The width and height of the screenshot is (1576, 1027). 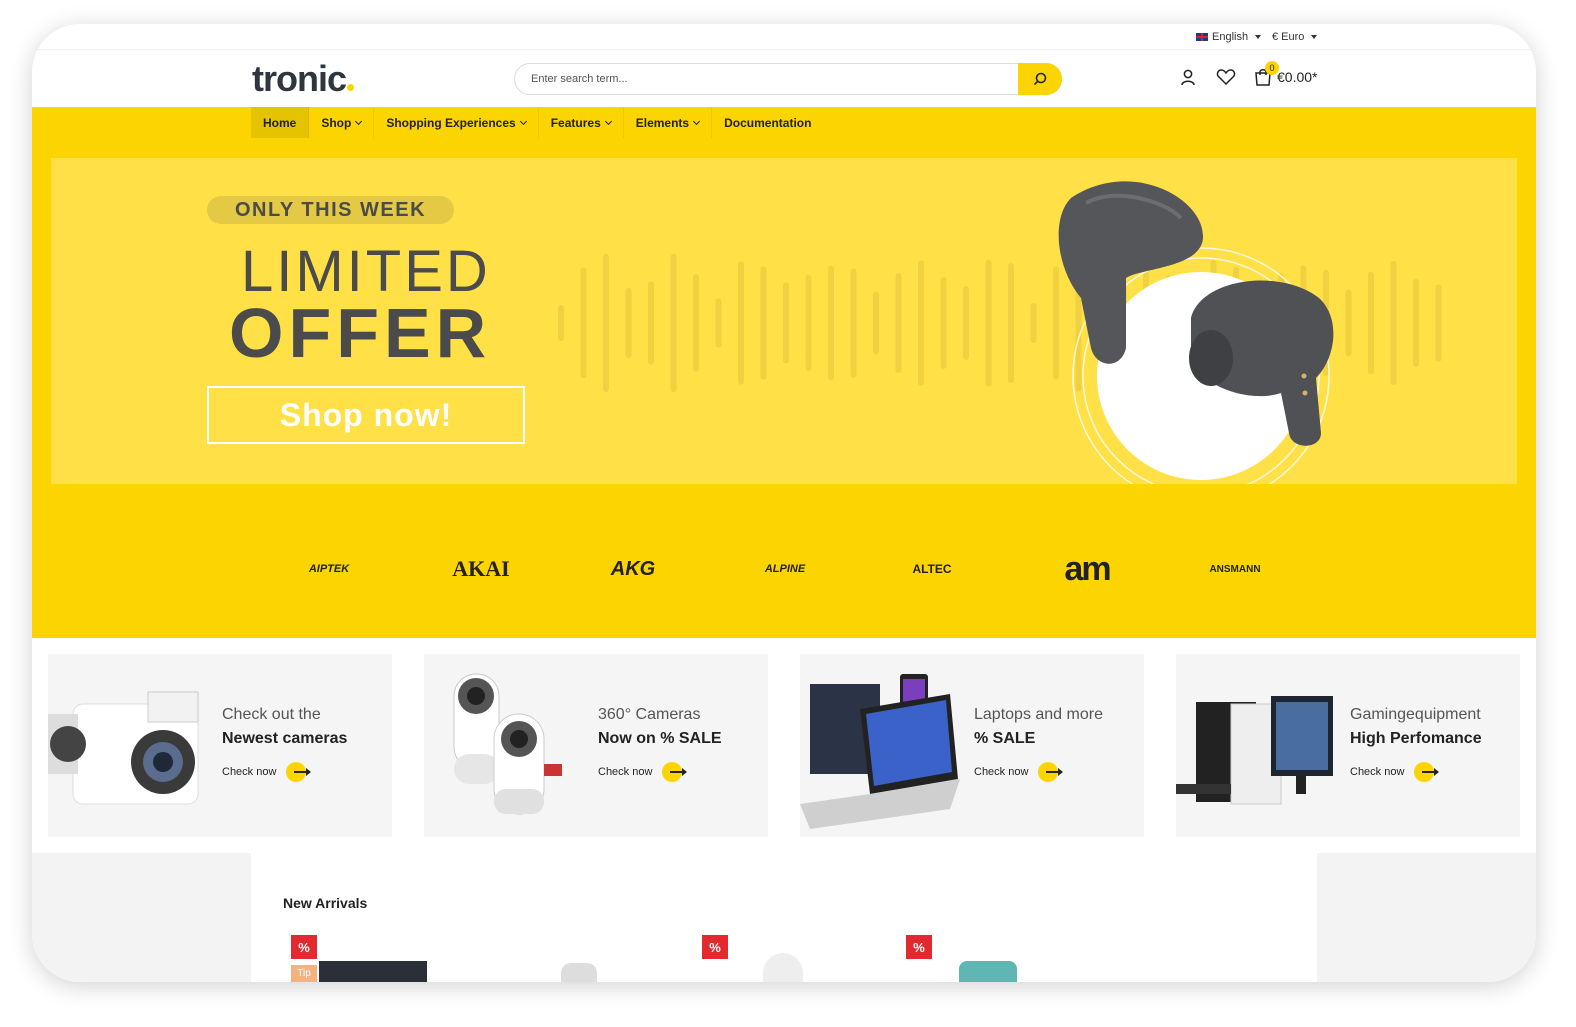 What do you see at coordinates (1038, 714) in the screenshot?
I see `category-line1: Laptops and more` at bounding box center [1038, 714].